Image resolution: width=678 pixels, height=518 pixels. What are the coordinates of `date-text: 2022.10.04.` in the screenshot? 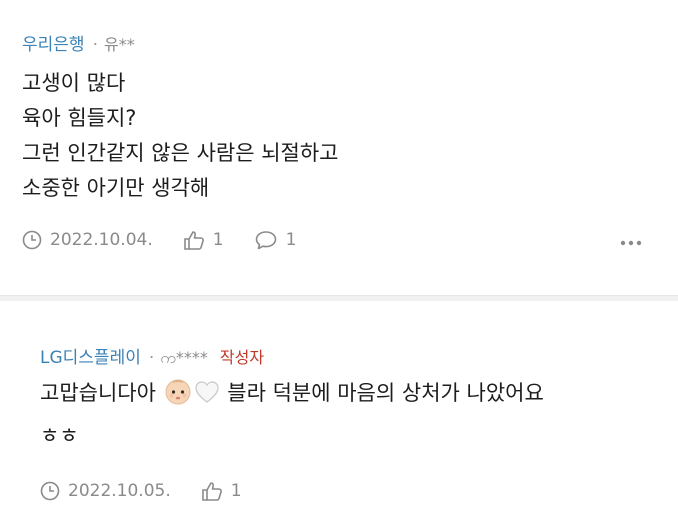 It's located at (101, 240).